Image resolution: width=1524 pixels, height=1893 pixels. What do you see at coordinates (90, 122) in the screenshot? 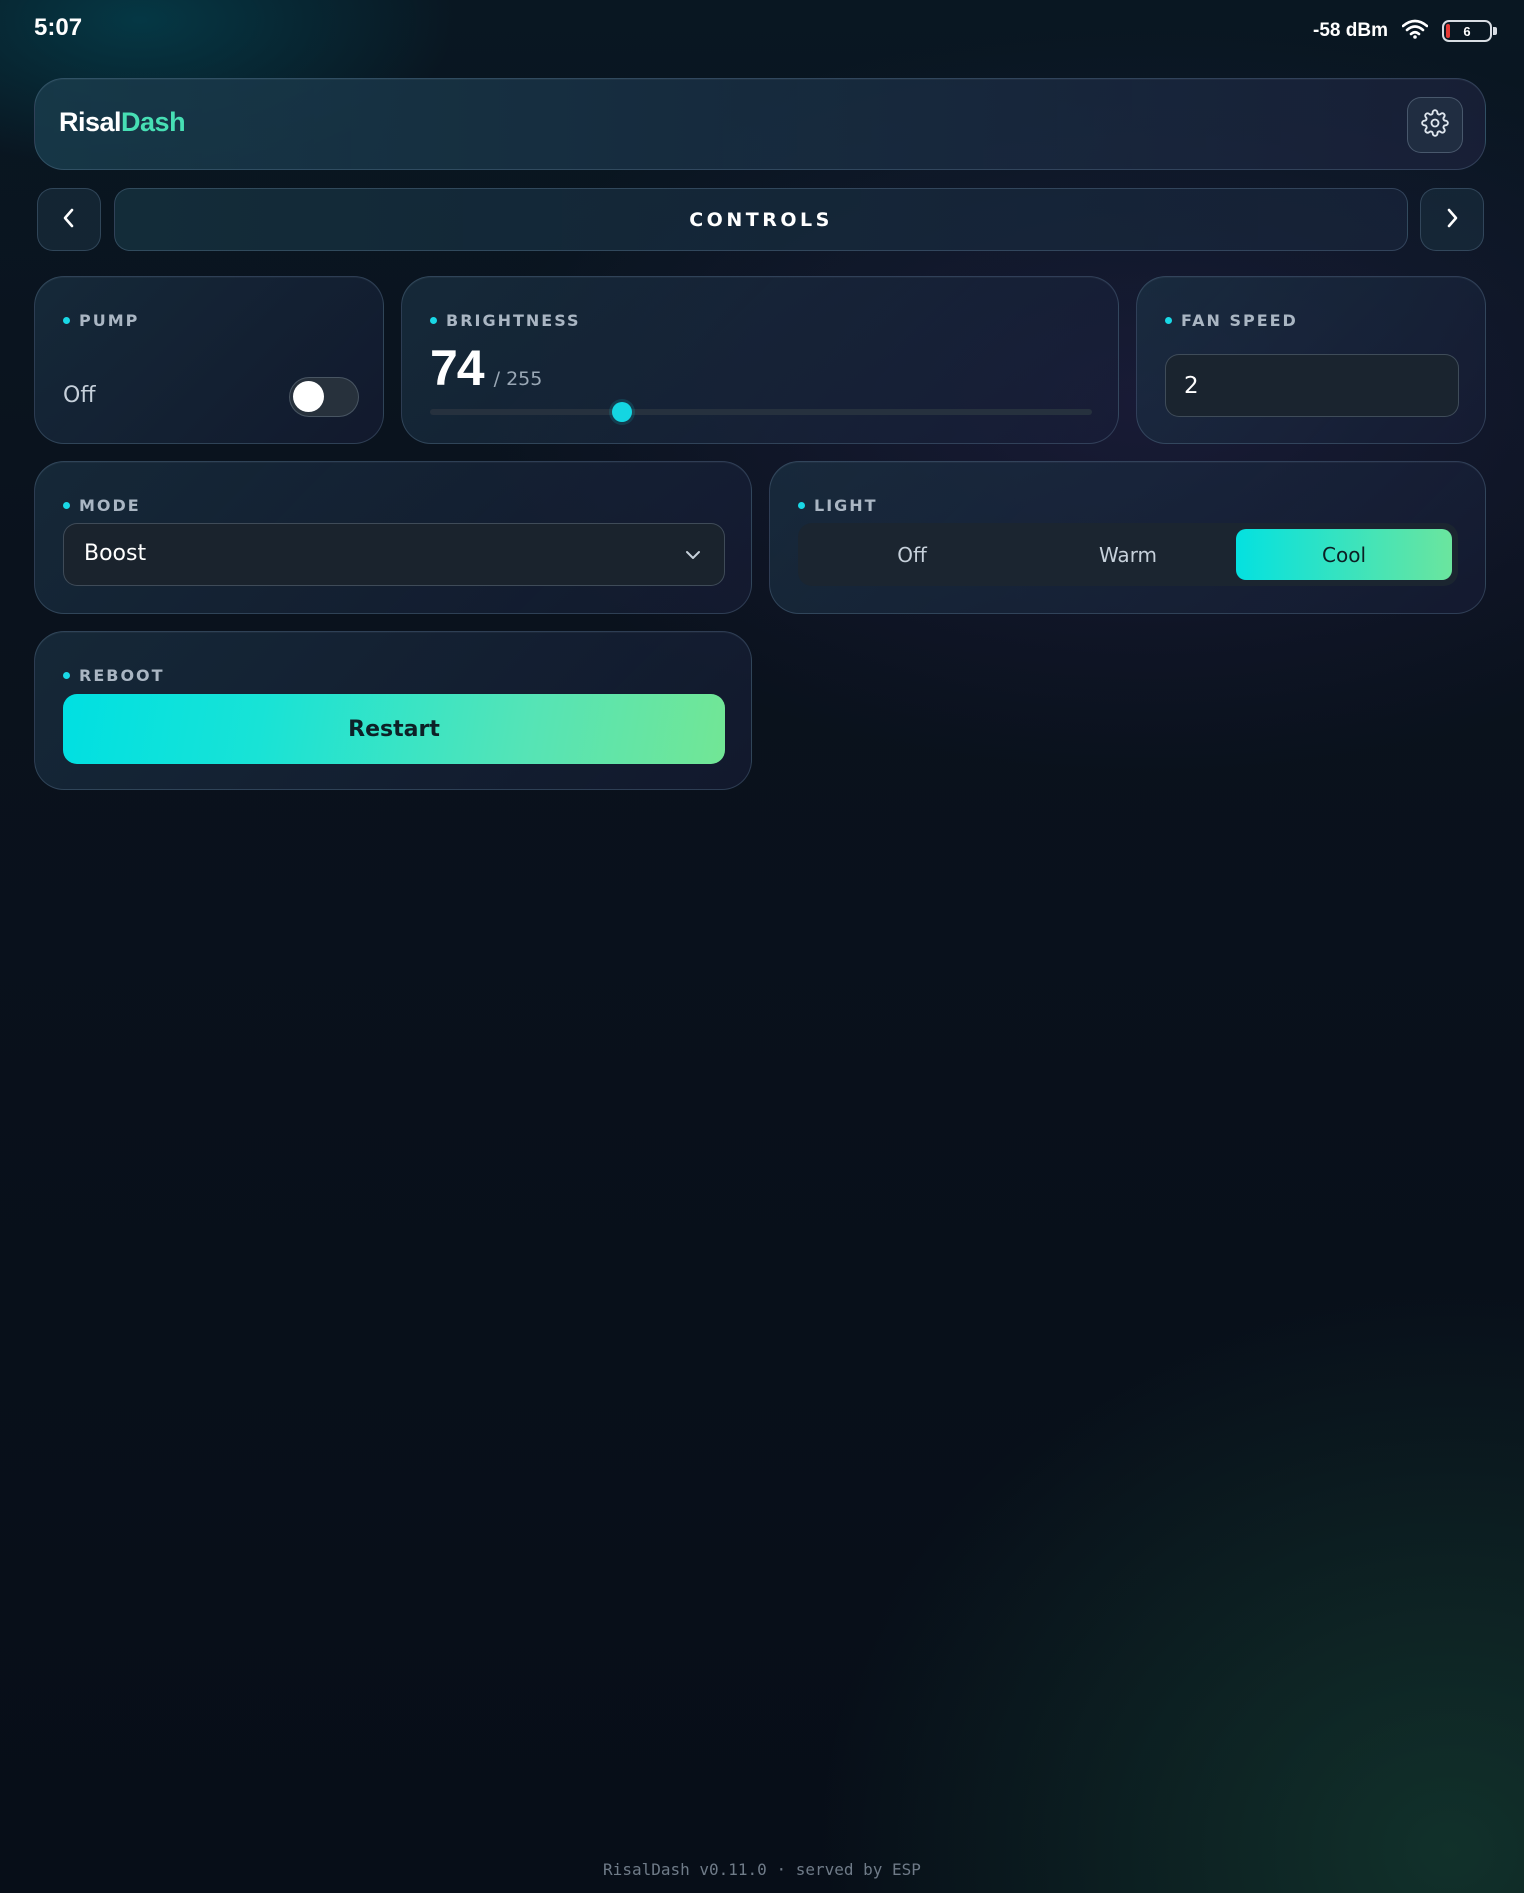
I see `brand-name-part1: Risal` at bounding box center [90, 122].